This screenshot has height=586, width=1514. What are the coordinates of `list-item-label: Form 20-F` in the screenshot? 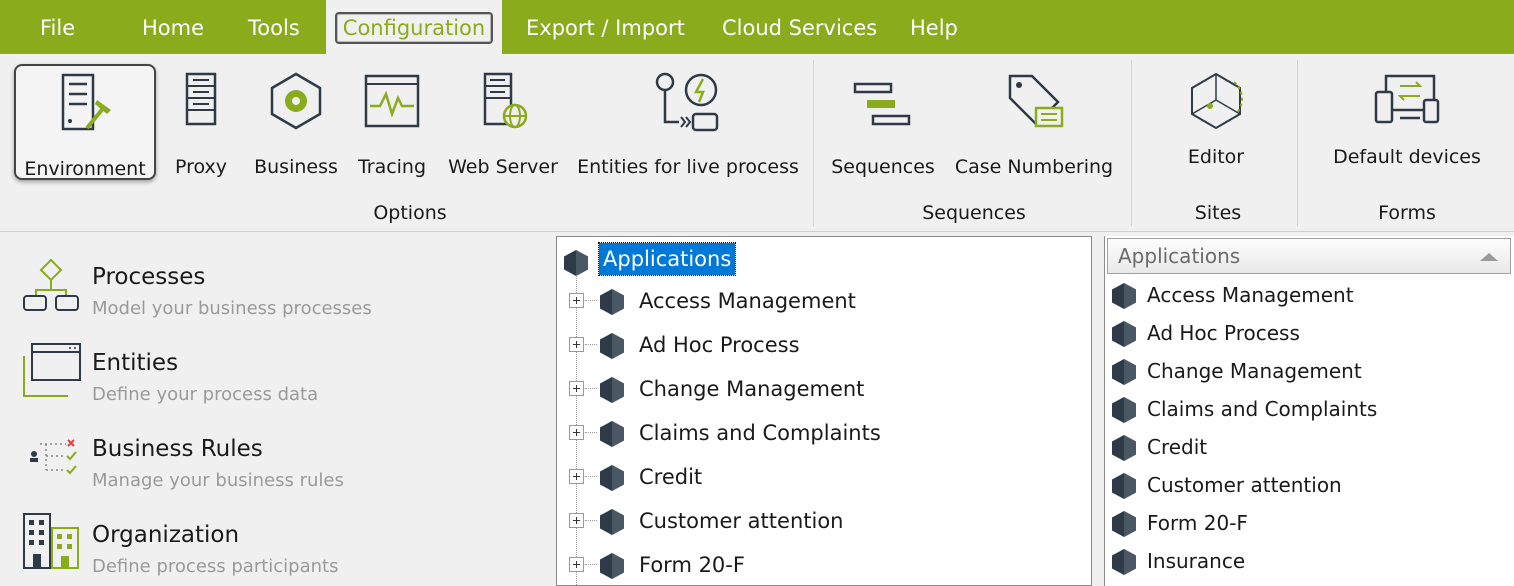 It's located at (1197, 523).